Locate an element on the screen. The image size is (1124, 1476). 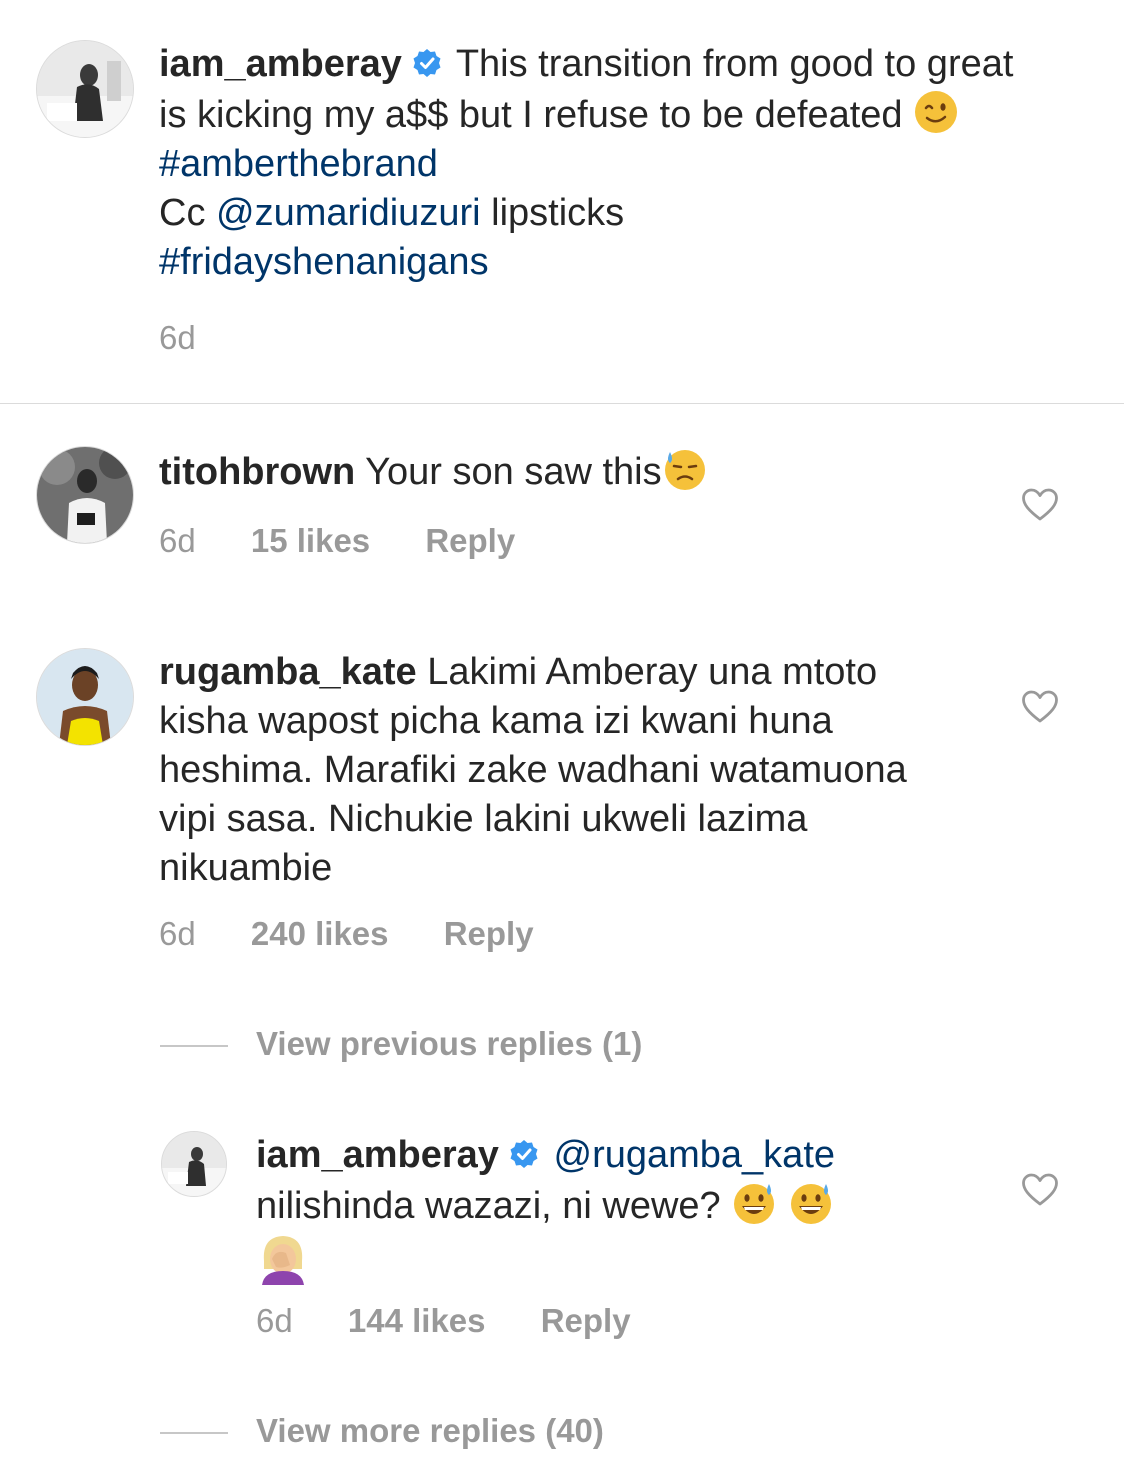
mention-zumaridiuzuri: @zumaridiuzuri is located at coordinates (348, 213).